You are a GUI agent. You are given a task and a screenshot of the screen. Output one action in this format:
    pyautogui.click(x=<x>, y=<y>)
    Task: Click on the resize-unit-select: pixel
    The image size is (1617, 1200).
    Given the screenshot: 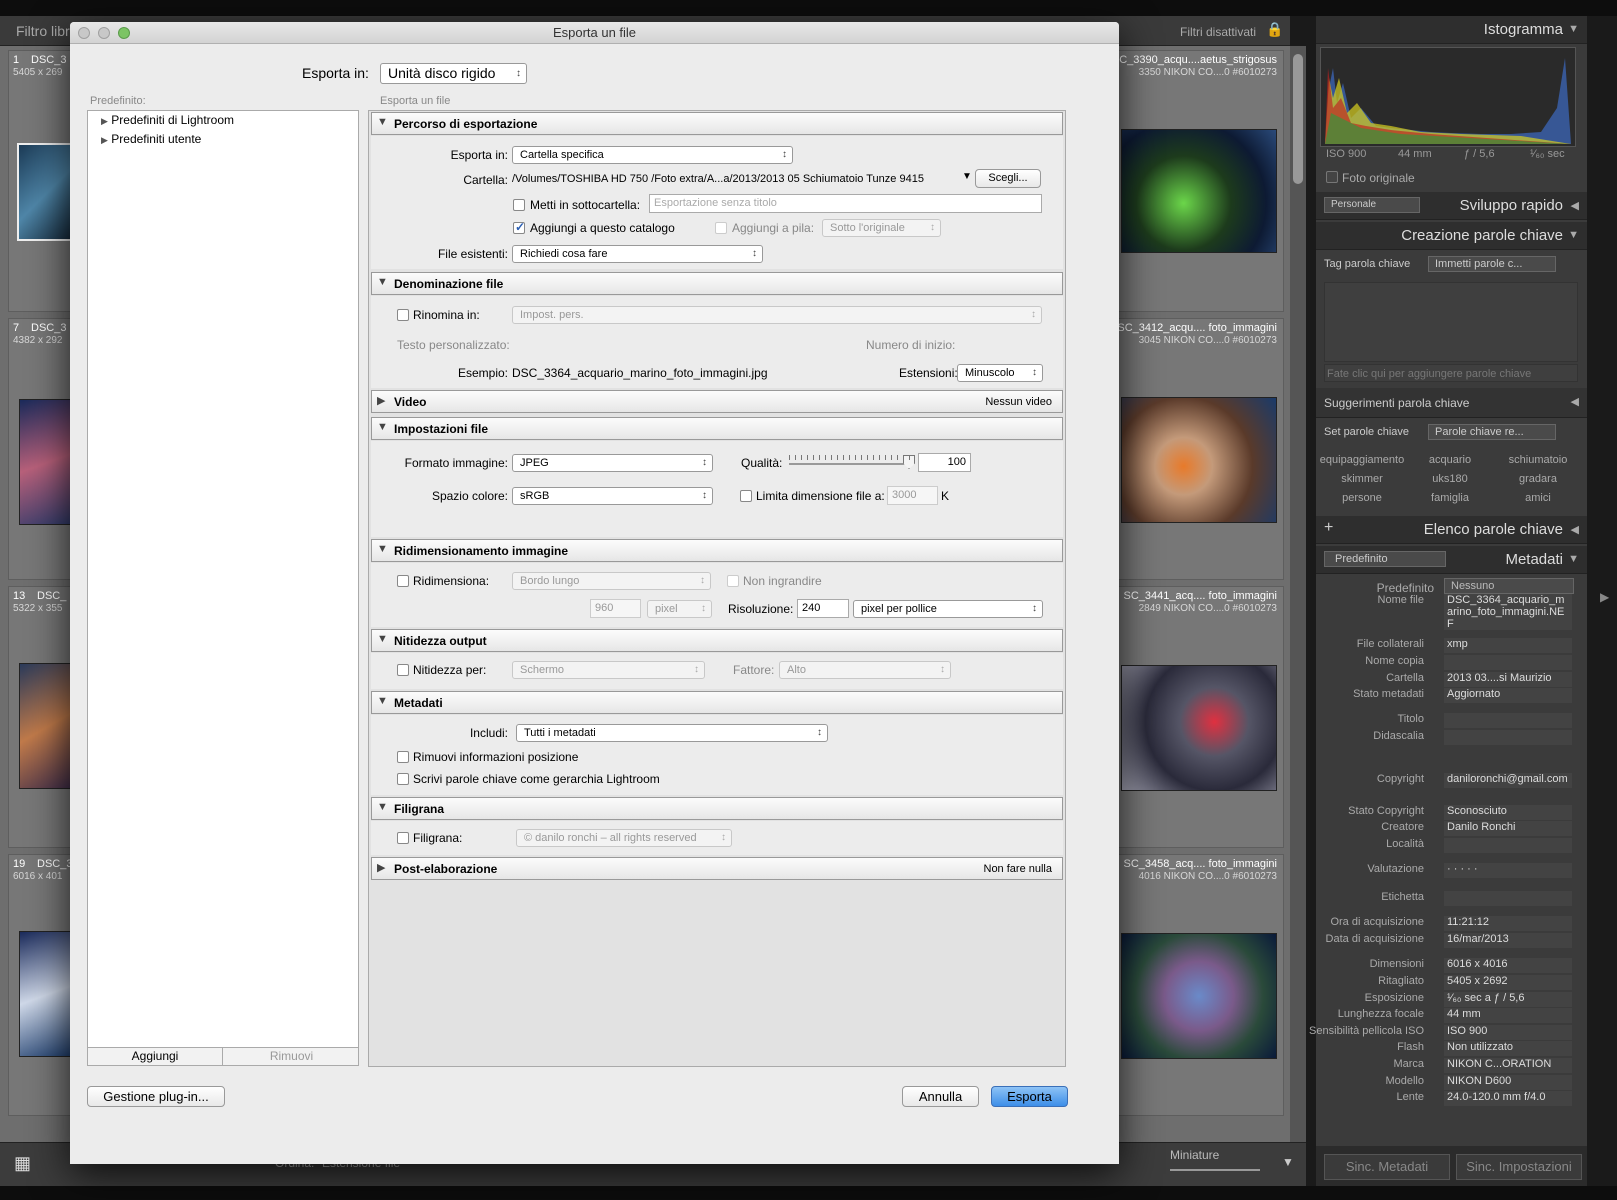 What is the action you would take?
    pyautogui.click(x=679, y=609)
    